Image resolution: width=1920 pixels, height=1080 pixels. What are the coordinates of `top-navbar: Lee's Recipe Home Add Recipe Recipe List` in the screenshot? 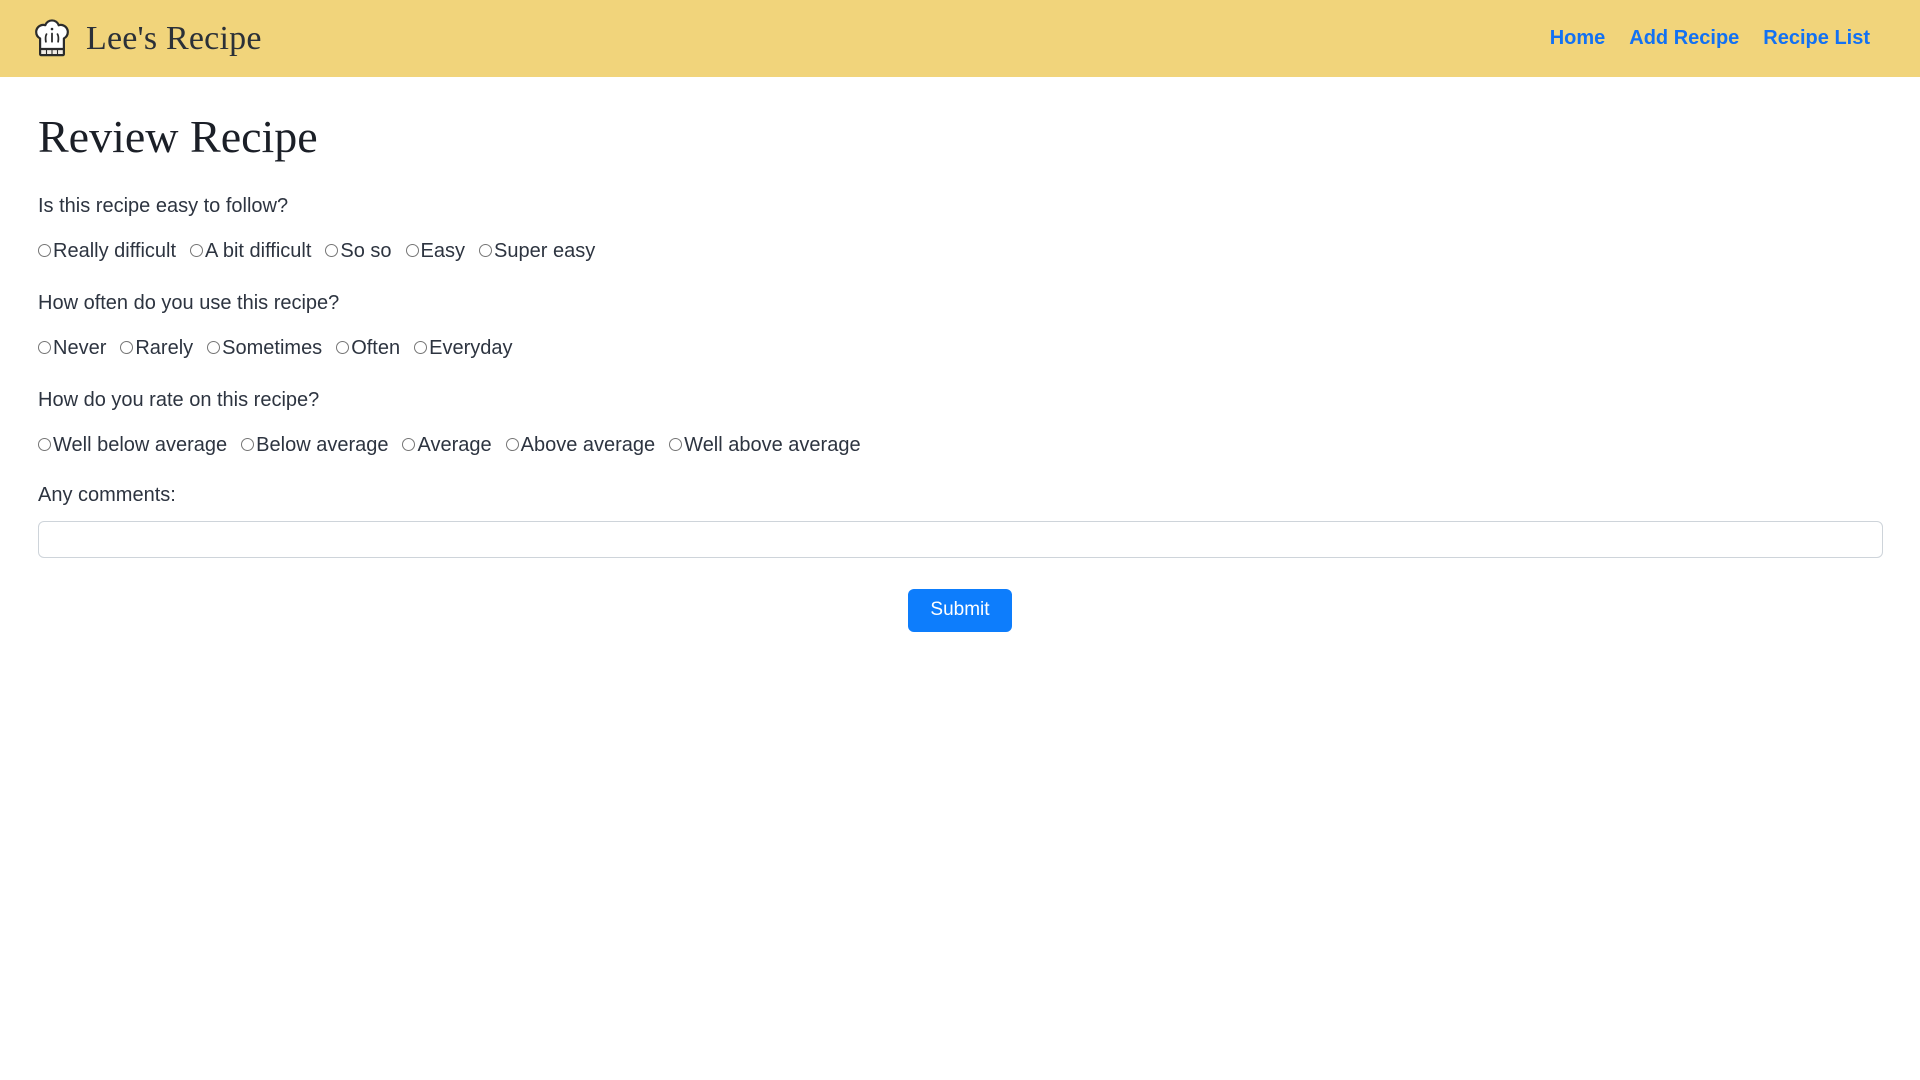 It's located at (960, 38).